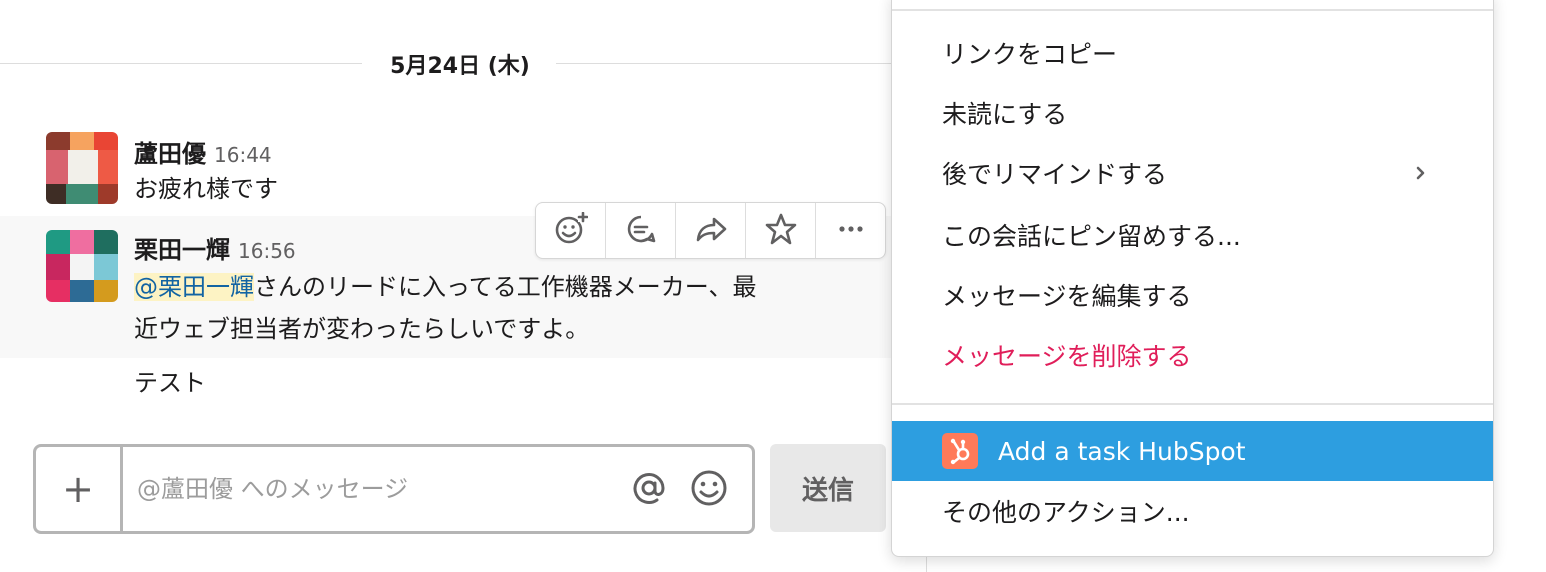 The width and height of the screenshot is (1546, 572). I want to click on emoji-button, so click(709, 488).